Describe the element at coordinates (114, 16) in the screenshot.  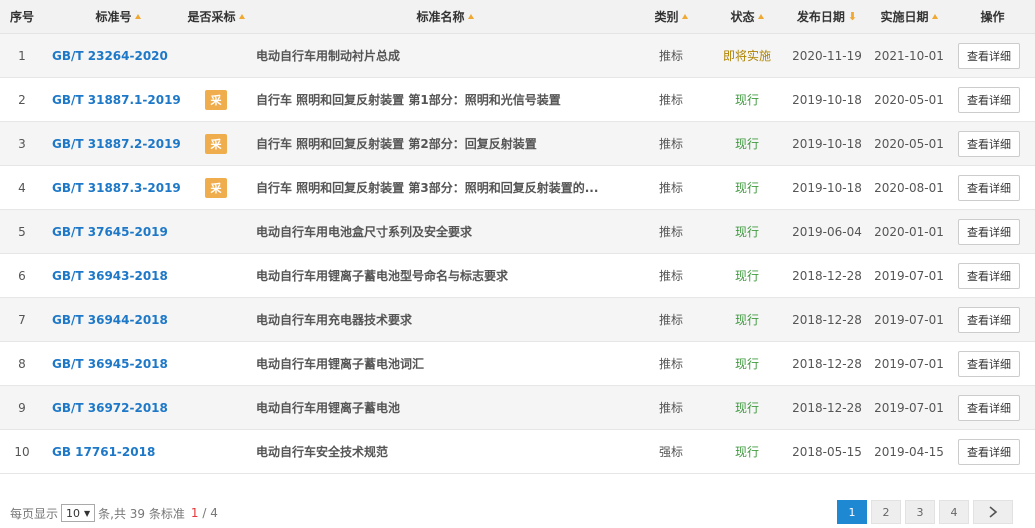
I see `header-code-sort: 标准号` at that location.